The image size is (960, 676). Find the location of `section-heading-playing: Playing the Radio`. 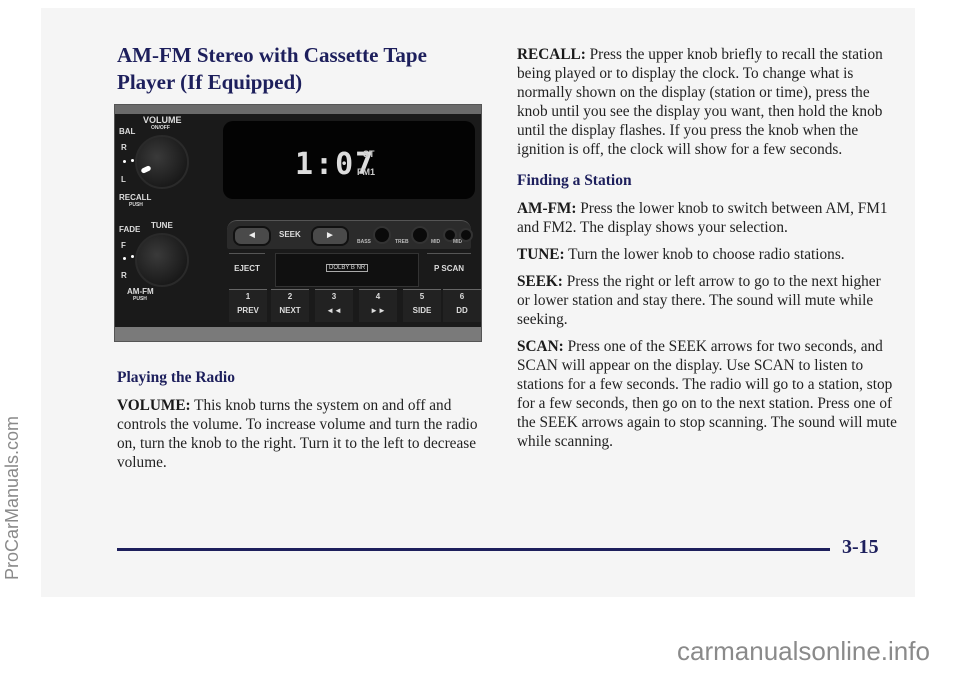

section-heading-playing: Playing the Radio is located at coordinates (176, 377).